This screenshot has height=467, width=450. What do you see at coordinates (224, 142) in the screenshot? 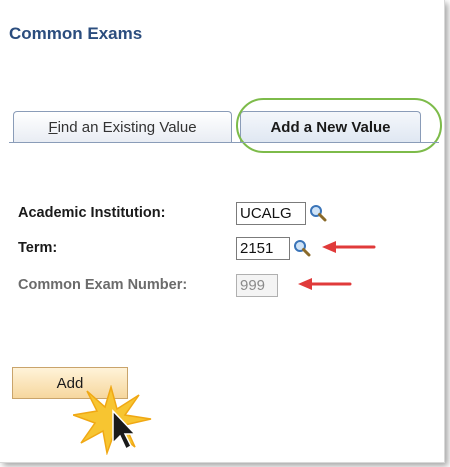
I see `tab-divider` at bounding box center [224, 142].